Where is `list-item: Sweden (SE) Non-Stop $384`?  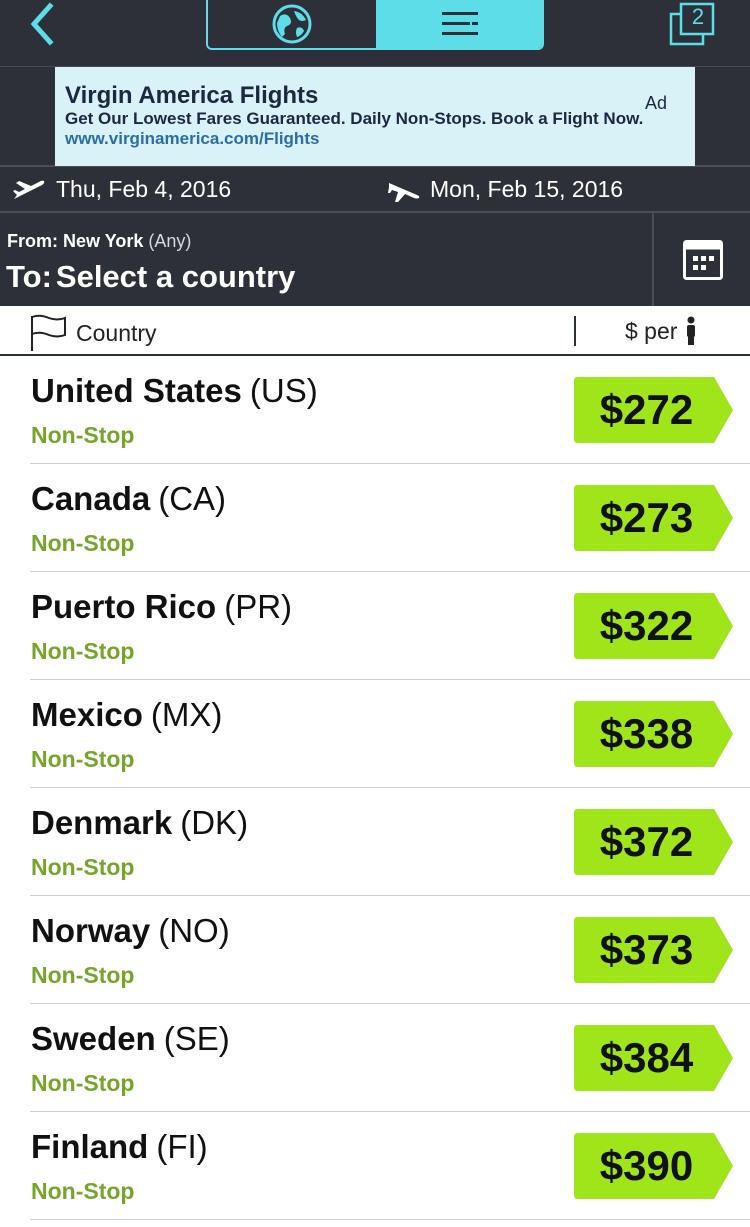 list-item: Sweden (SE) Non-Stop $384 is located at coordinates (375, 1058).